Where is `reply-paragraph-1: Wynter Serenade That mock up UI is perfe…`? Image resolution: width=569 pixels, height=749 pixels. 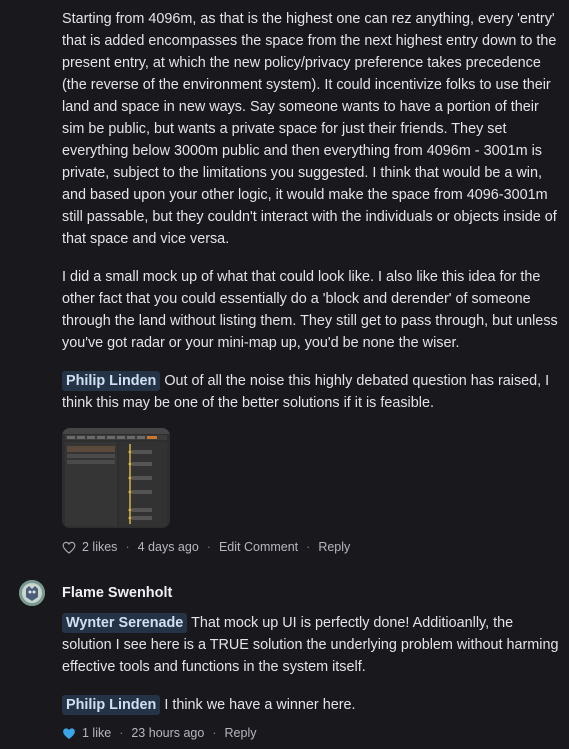
reply-paragraph-1: Wynter Serenade That mock up UI is perfe… is located at coordinates (312, 645).